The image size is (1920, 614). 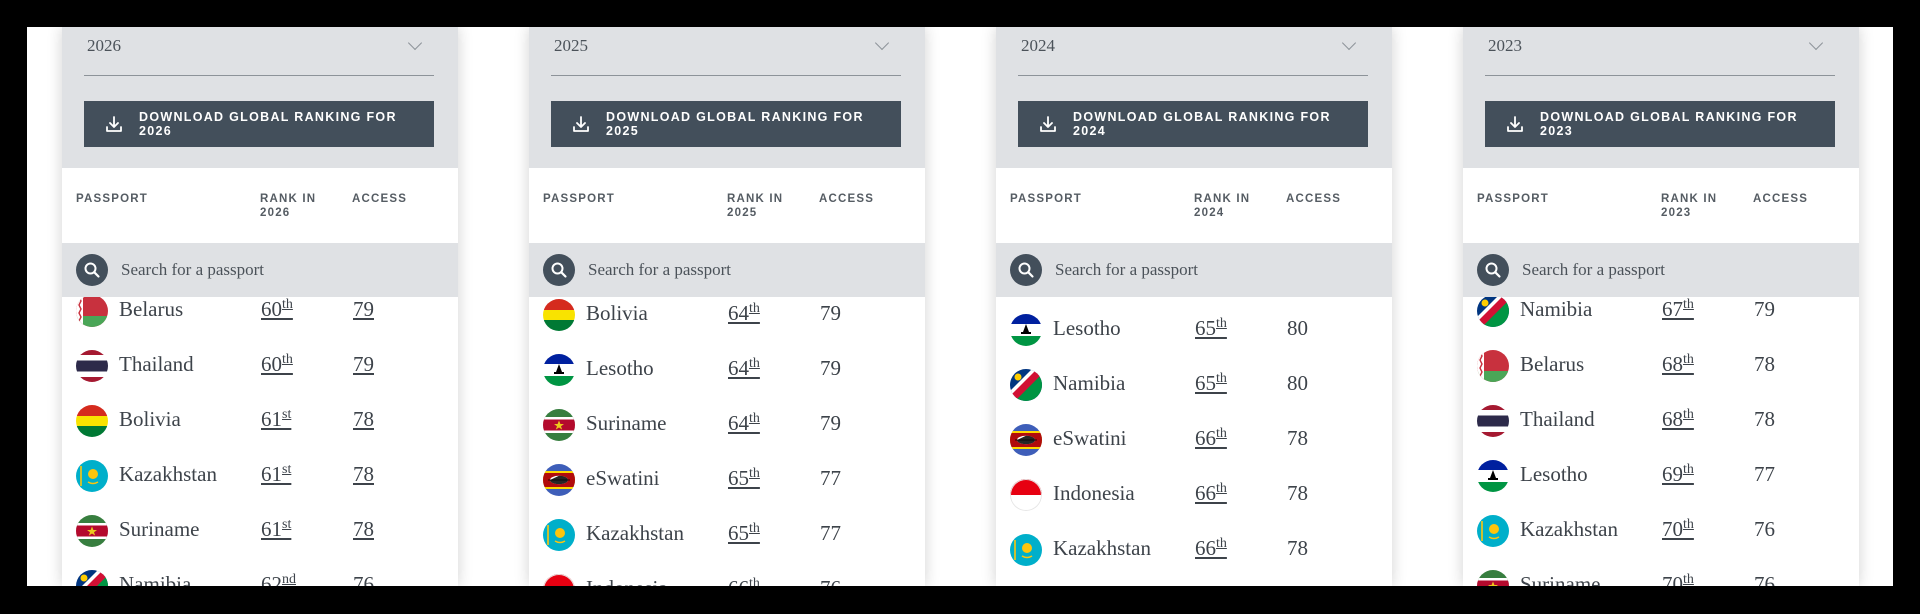 What do you see at coordinates (260, 323) in the screenshot?
I see `ranking-row: Belarus 60th 79` at bounding box center [260, 323].